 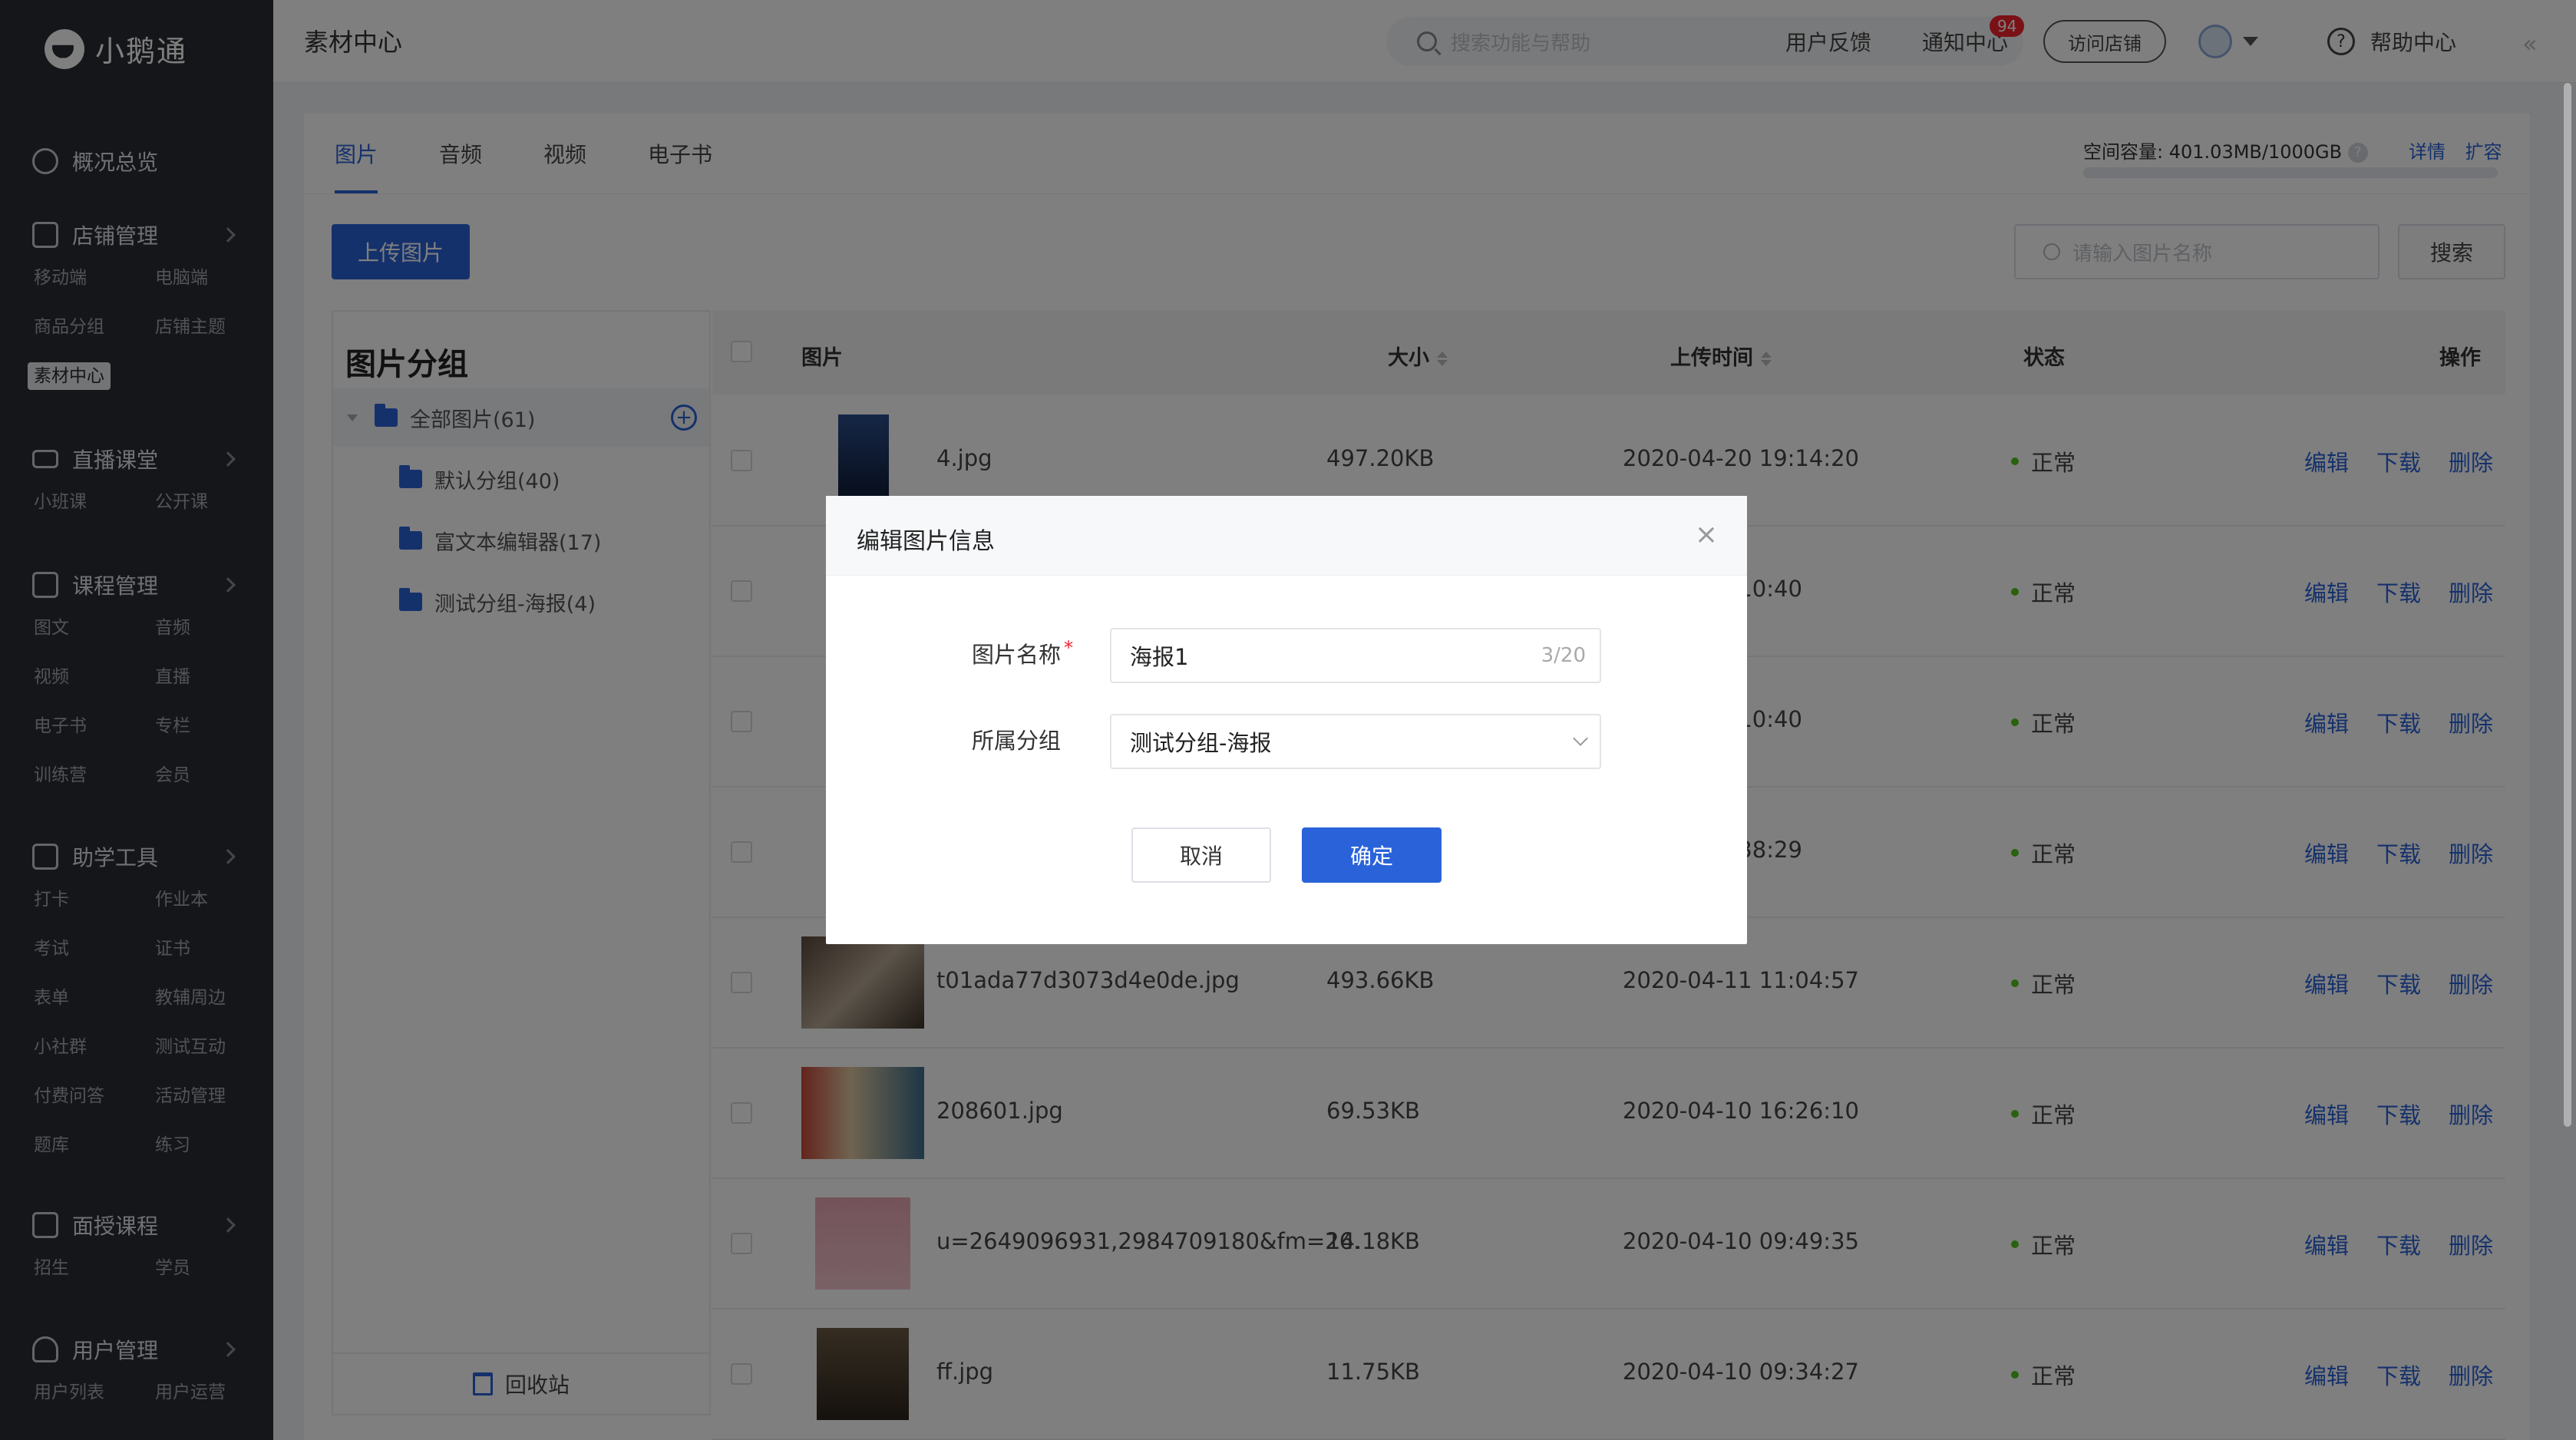 What do you see at coordinates (1706, 534) in the screenshot?
I see `close-icon: ×` at bounding box center [1706, 534].